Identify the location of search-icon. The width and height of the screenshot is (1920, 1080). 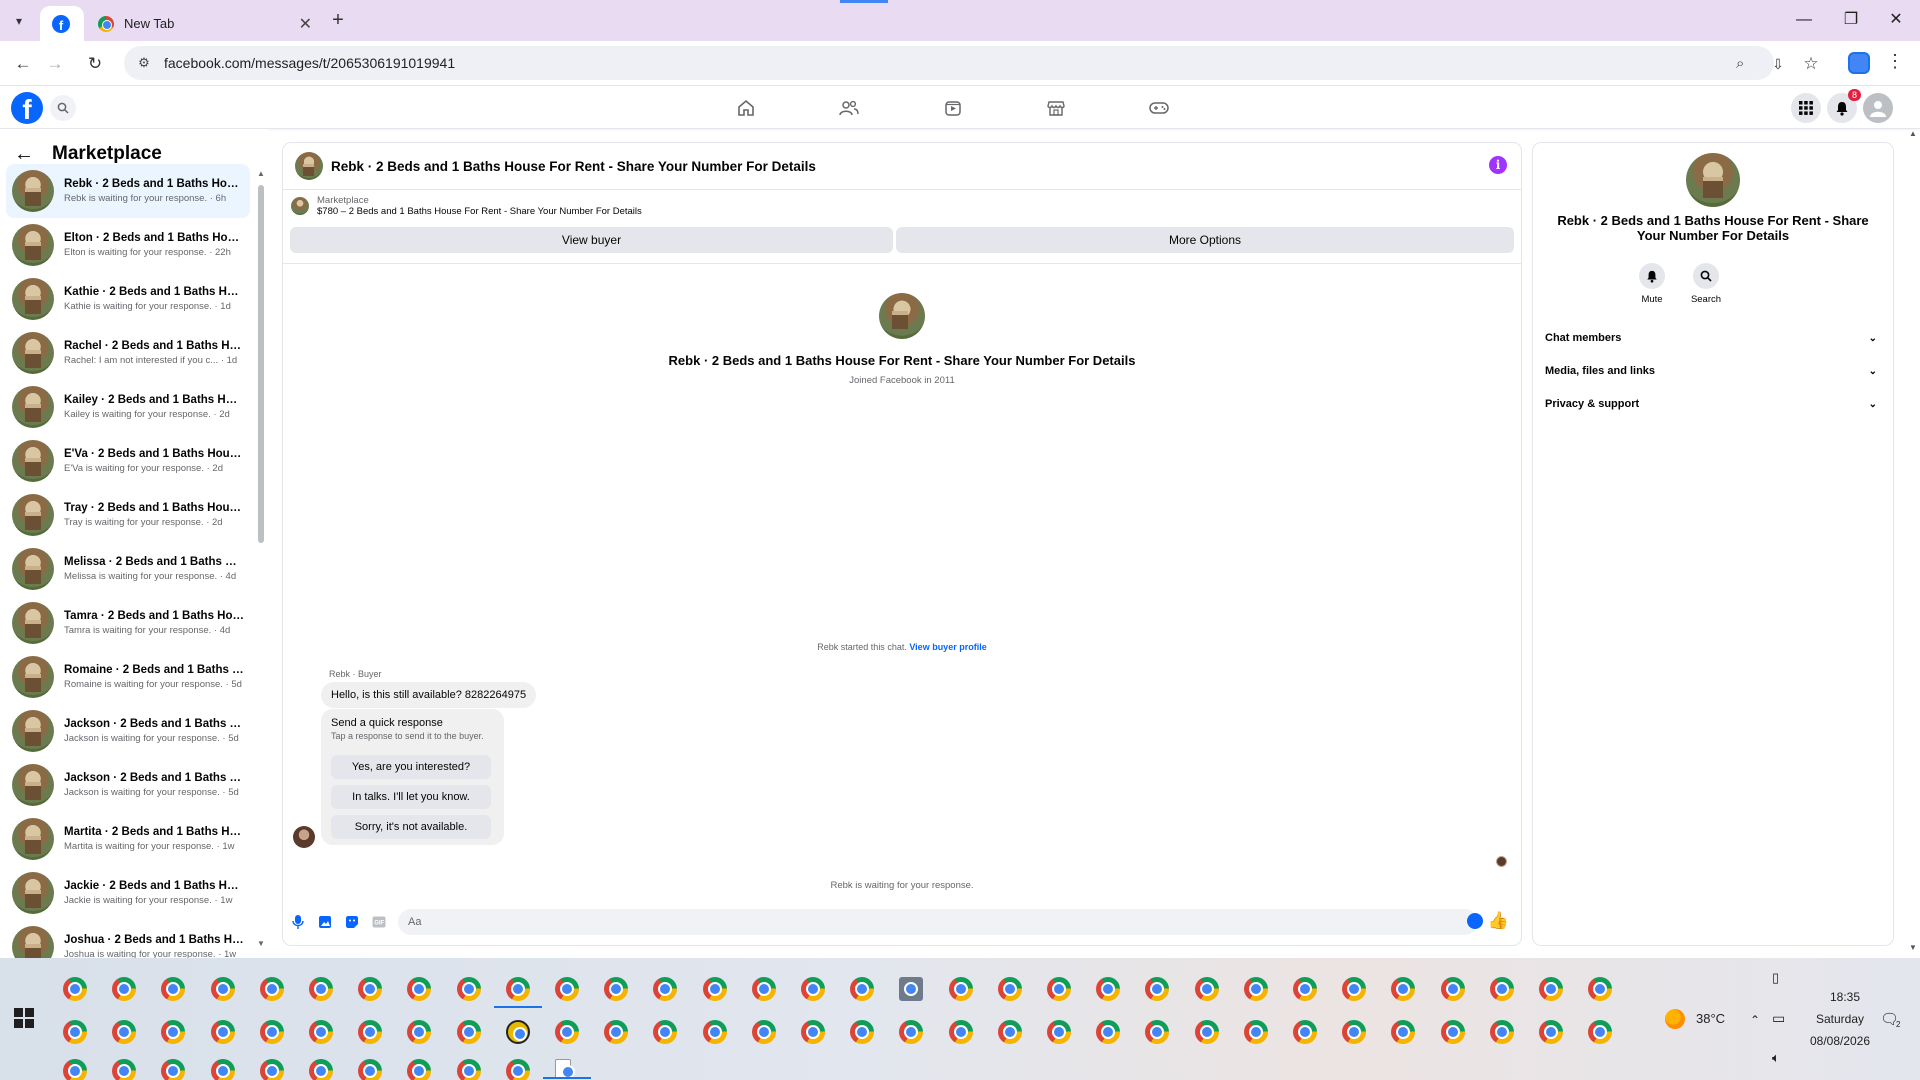
(63, 108).